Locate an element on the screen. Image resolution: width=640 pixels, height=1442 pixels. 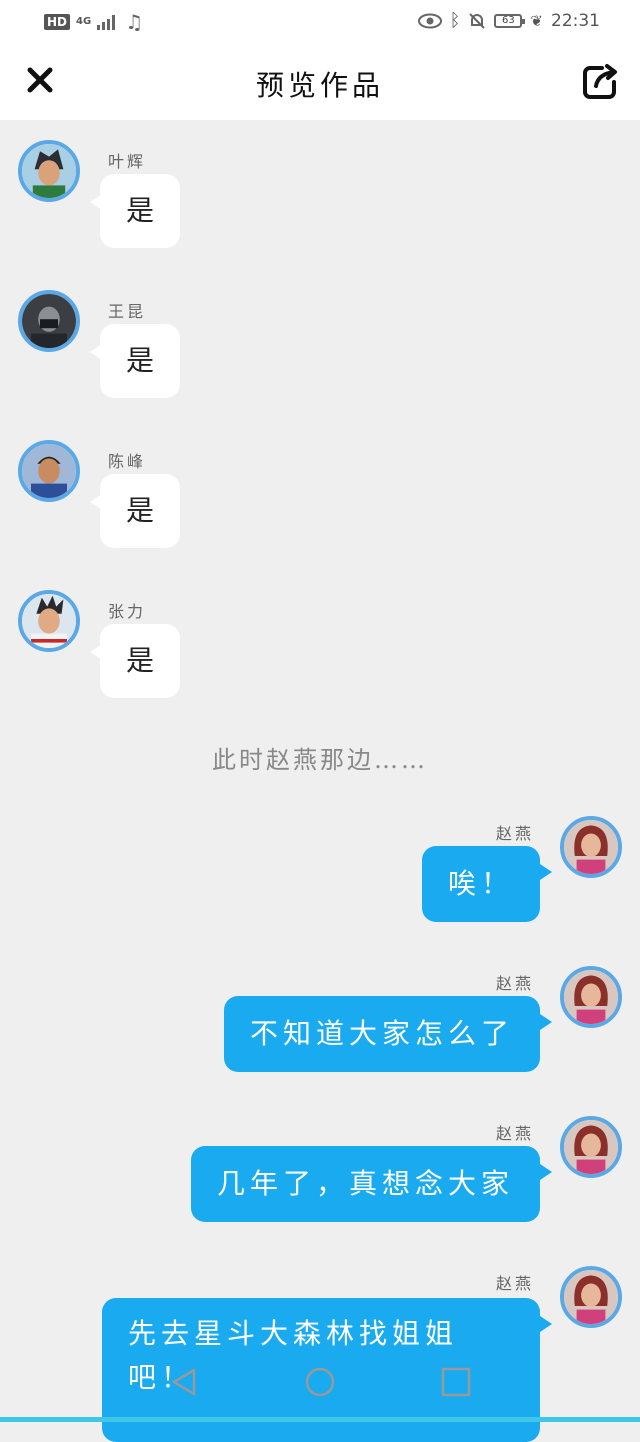
page-title: 预览作品 is located at coordinates (319, 85).